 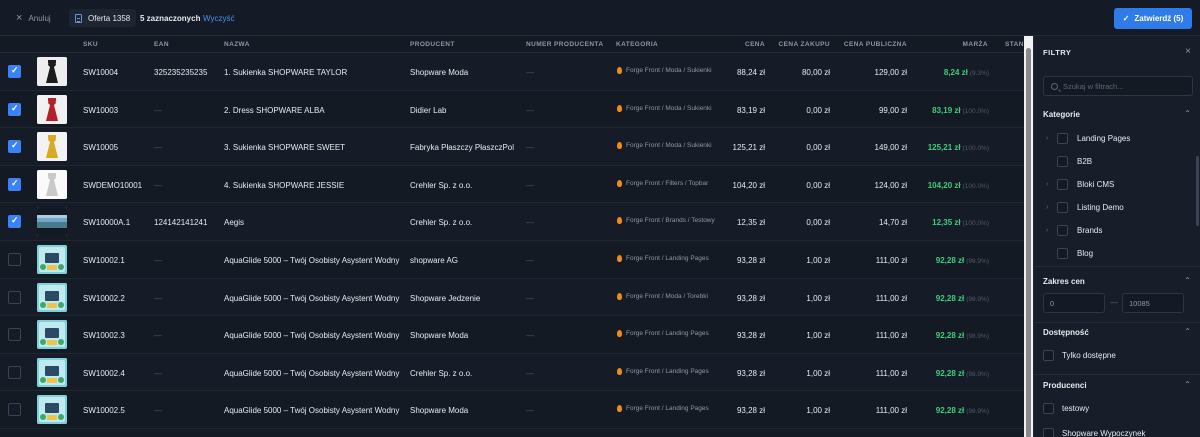 I want to click on category-filter-item: › Brands, so click(x=1074, y=230).